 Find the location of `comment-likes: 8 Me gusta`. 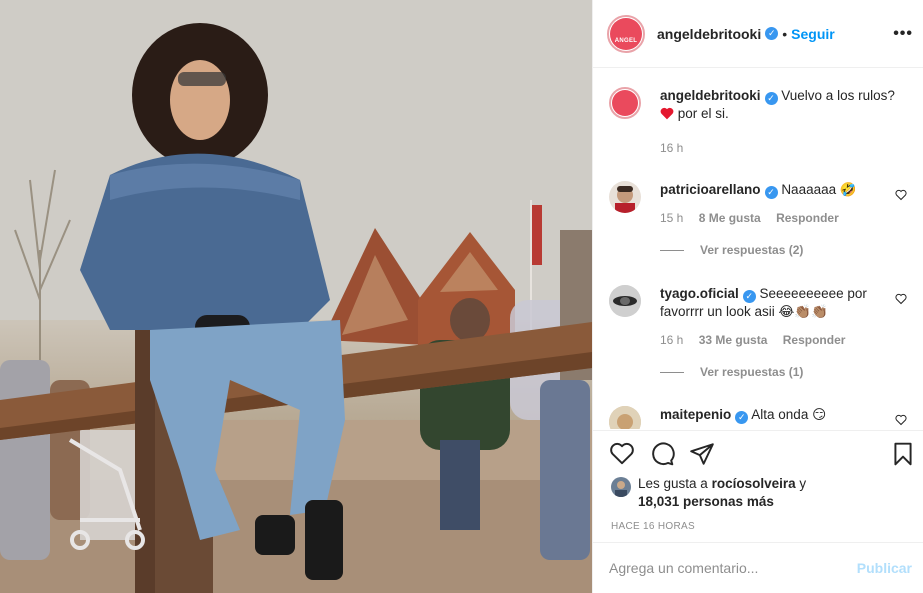

comment-likes: 8 Me gusta is located at coordinates (730, 218).